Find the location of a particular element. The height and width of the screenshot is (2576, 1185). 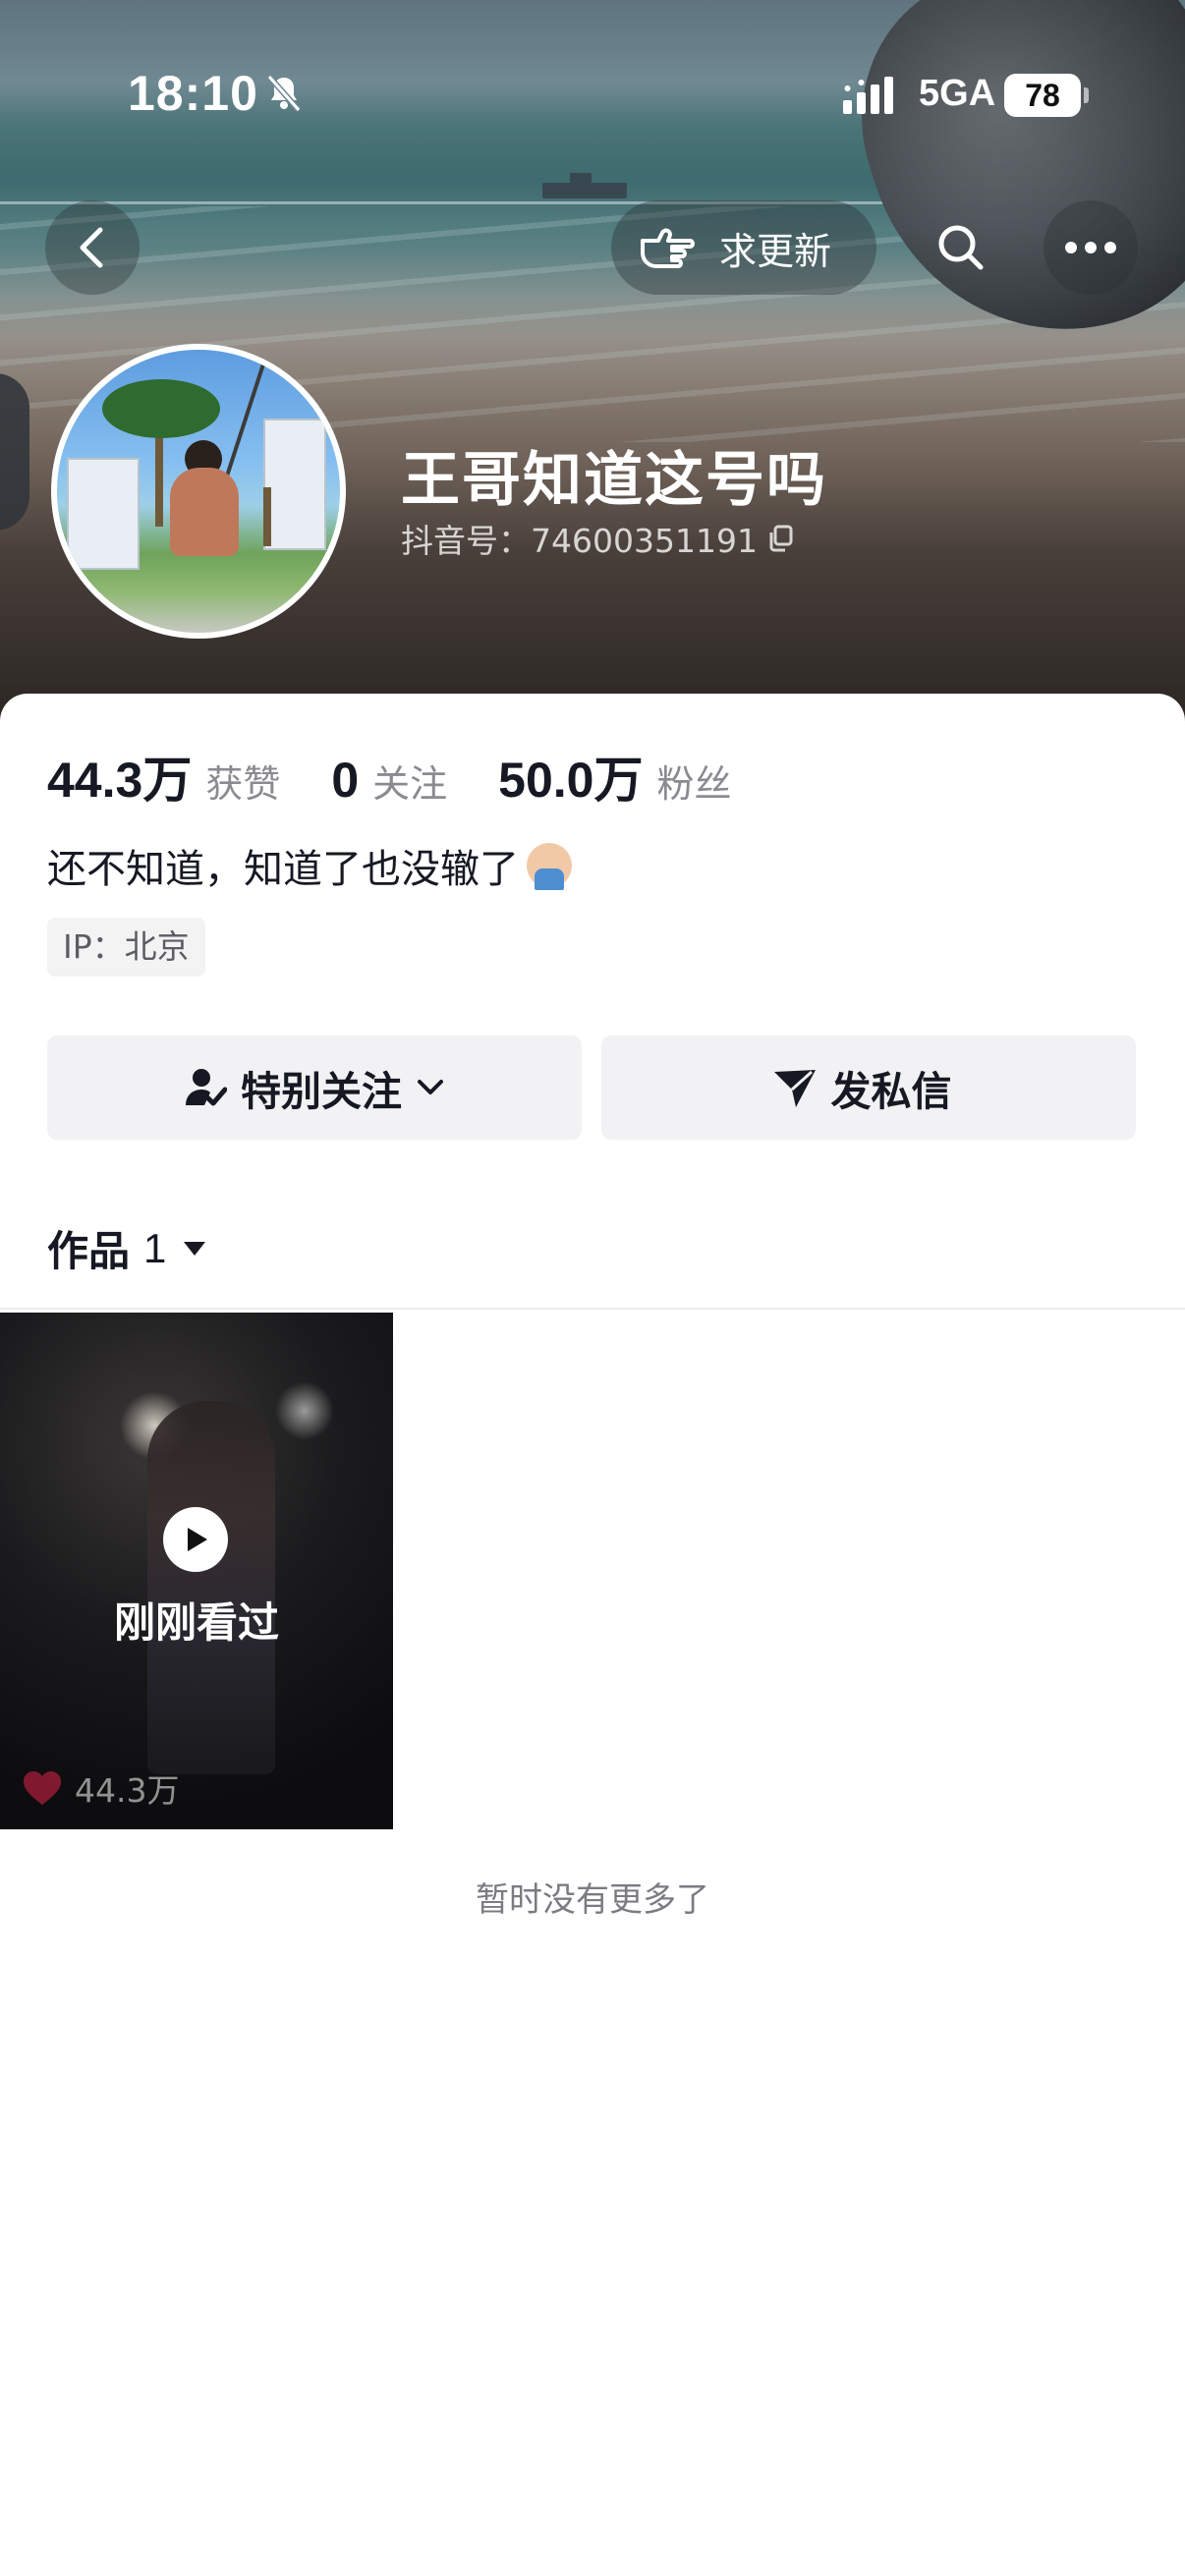

tab-divider is located at coordinates (592, 1309).